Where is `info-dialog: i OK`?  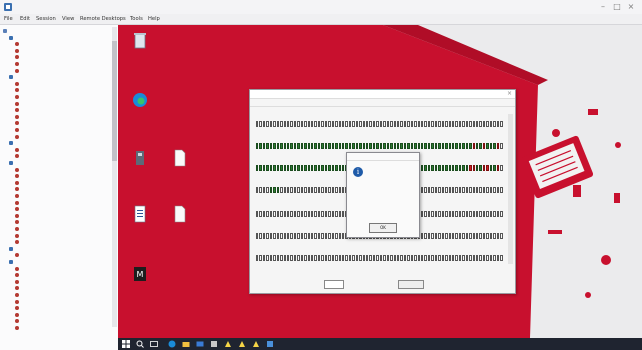 info-dialog: i OK is located at coordinates (383, 195).